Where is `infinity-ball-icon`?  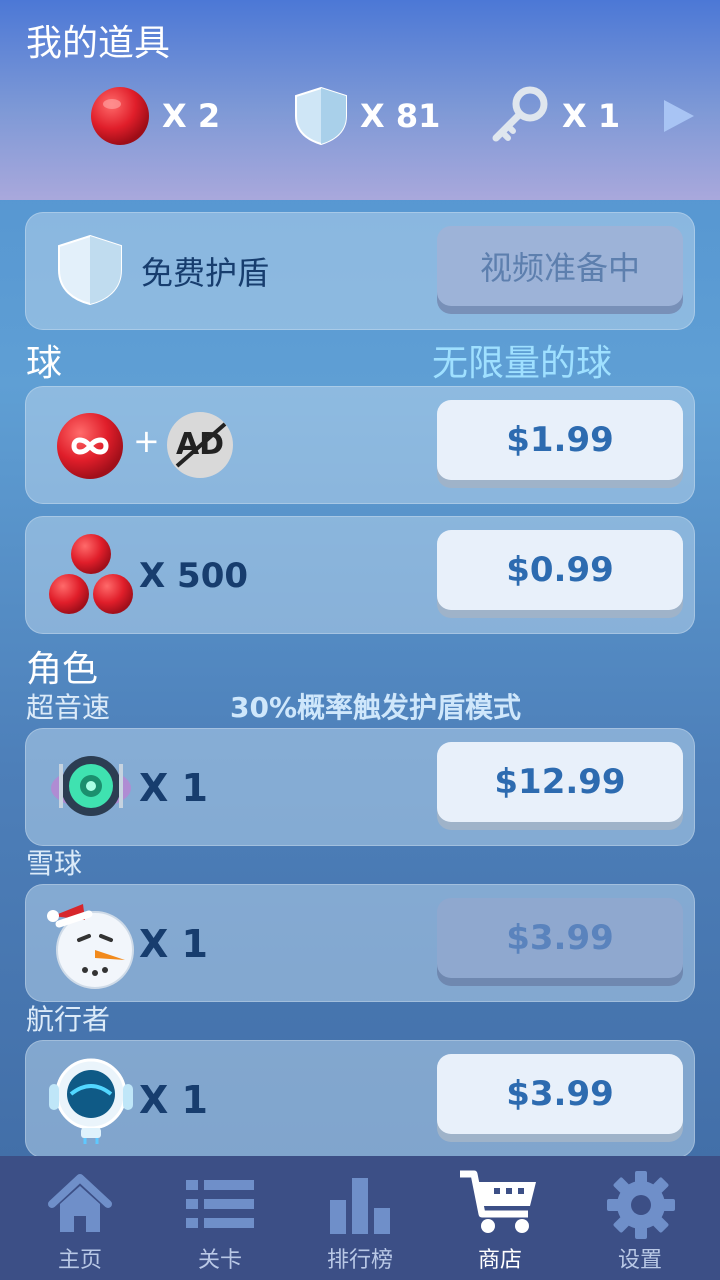
infinity-ball-icon is located at coordinates (90, 446).